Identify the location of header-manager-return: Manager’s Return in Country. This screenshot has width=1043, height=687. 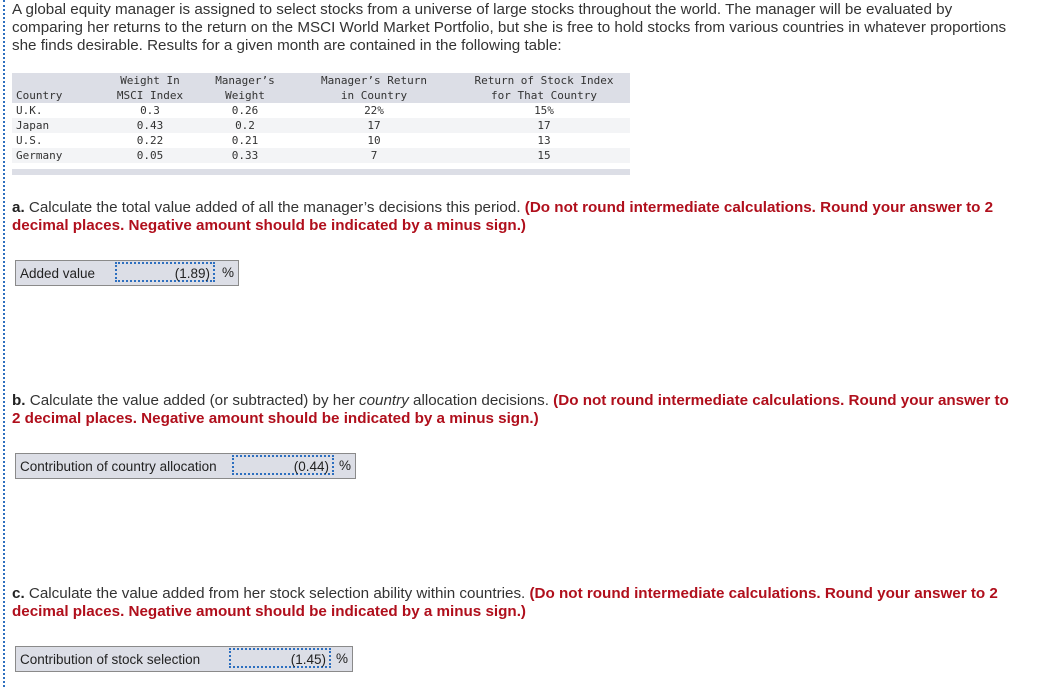
(374, 88).